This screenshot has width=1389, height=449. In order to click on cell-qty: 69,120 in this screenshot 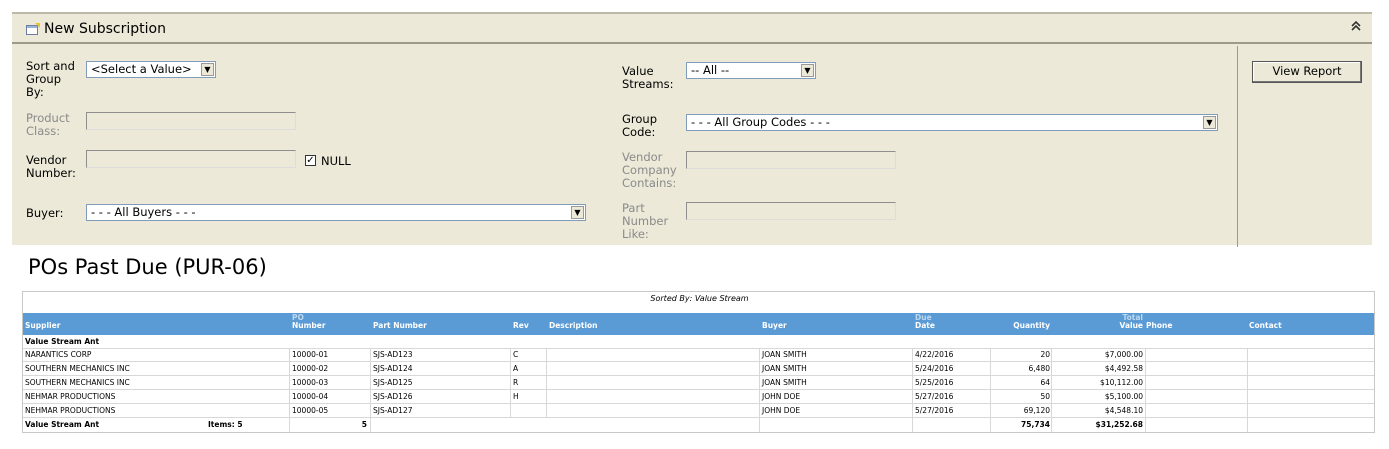, I will do `click(1036, 410)`.